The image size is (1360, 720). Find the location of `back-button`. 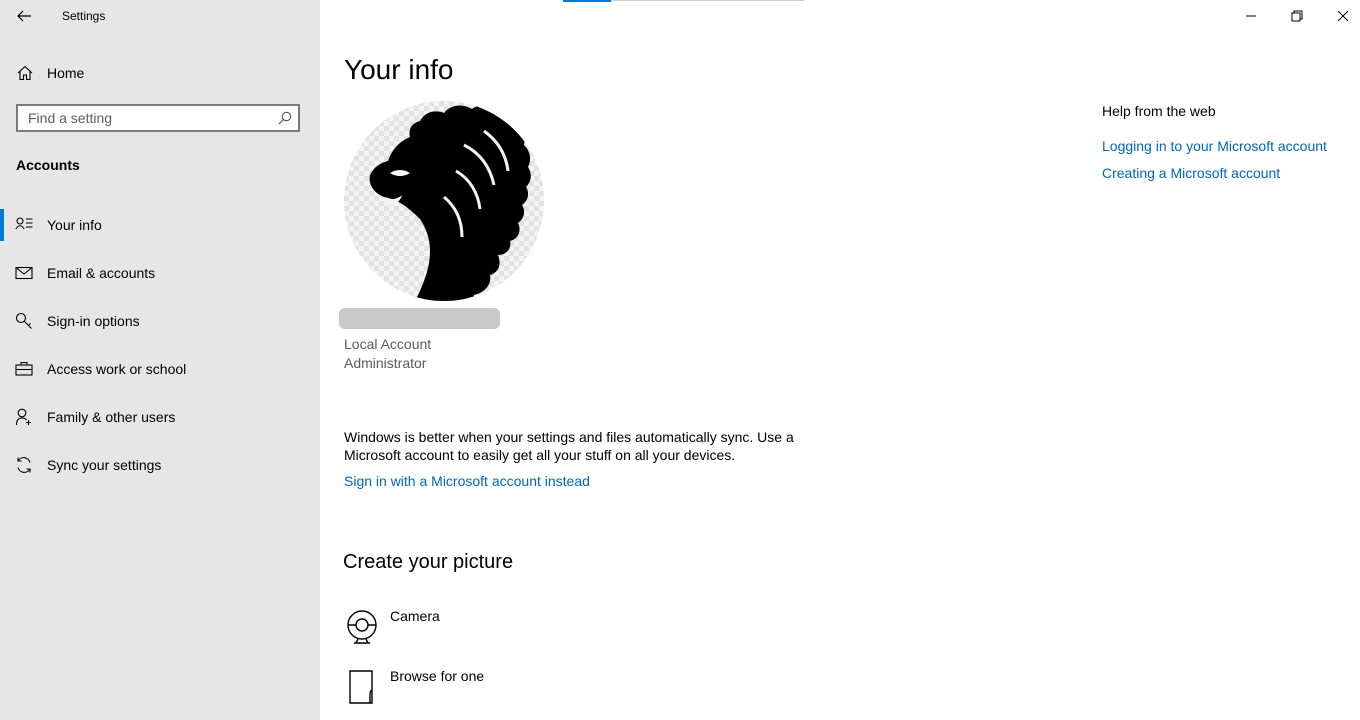

back-button is located at coordinates (24, 16).